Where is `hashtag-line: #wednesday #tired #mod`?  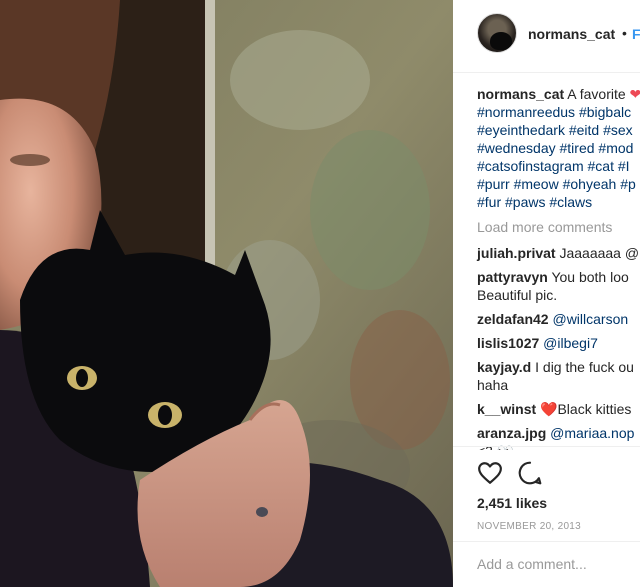 hashtag-line: #wednesday #tired #mod is located at coordinates (555, 148).